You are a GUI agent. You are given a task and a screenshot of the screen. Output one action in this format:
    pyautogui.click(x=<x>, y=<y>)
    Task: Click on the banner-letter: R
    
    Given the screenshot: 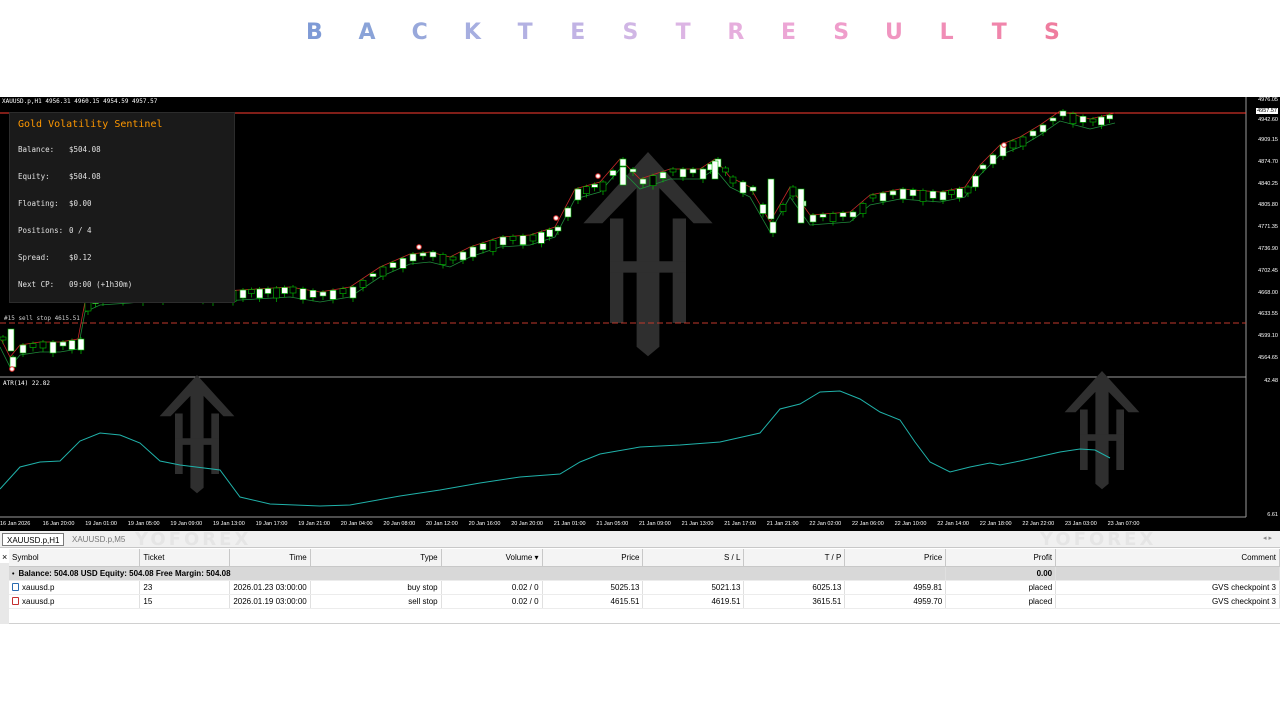 What is the action you would take?
    pyautogui.click(x=736, y=32)
    